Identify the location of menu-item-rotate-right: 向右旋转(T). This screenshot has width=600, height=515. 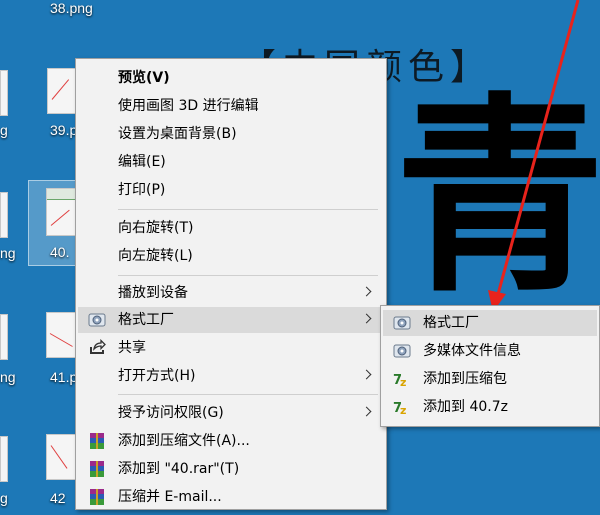
(231, 228).